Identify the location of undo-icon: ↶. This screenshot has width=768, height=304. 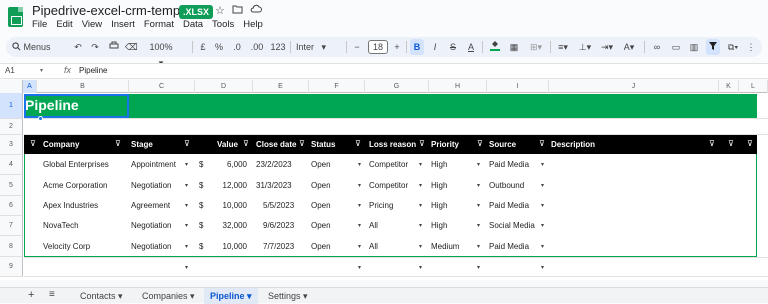
(78, 47).